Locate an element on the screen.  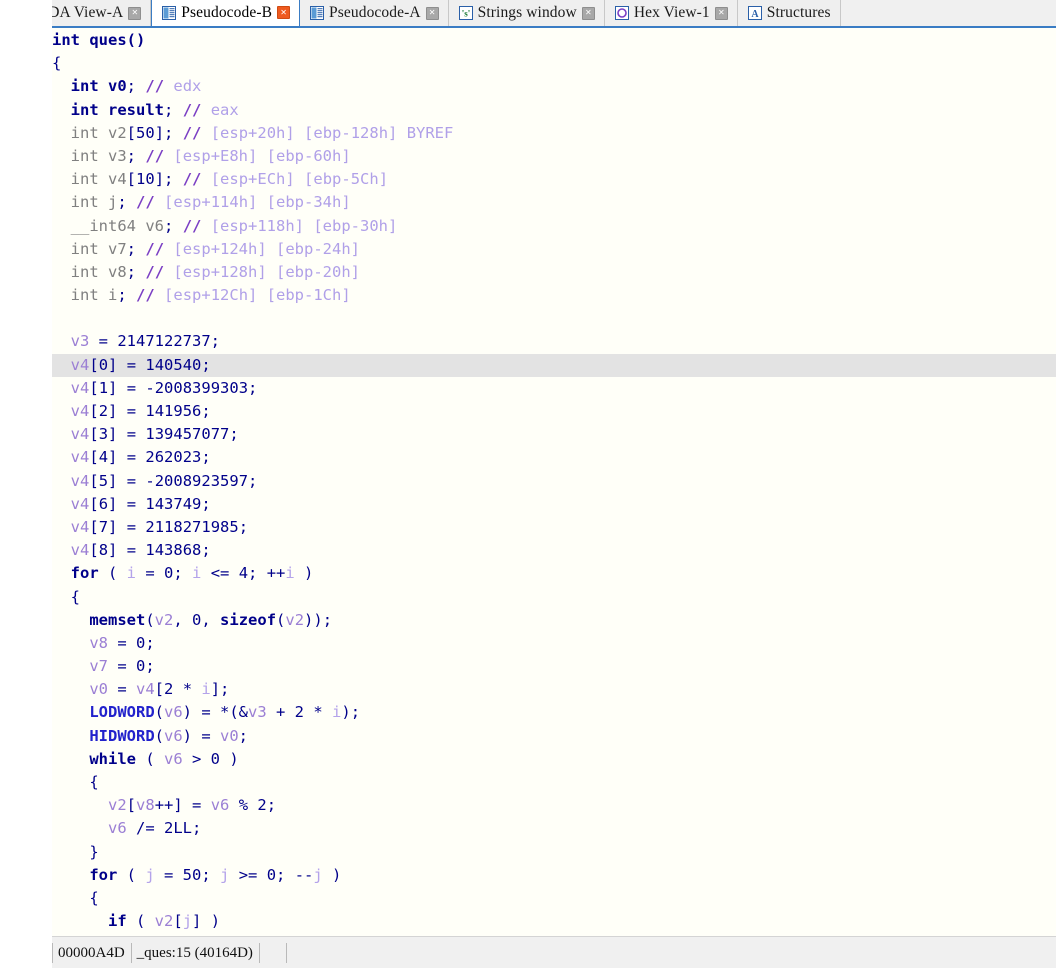
code-line: 20 v4[5] = -2008923597; is located at coordinates (528, 481).